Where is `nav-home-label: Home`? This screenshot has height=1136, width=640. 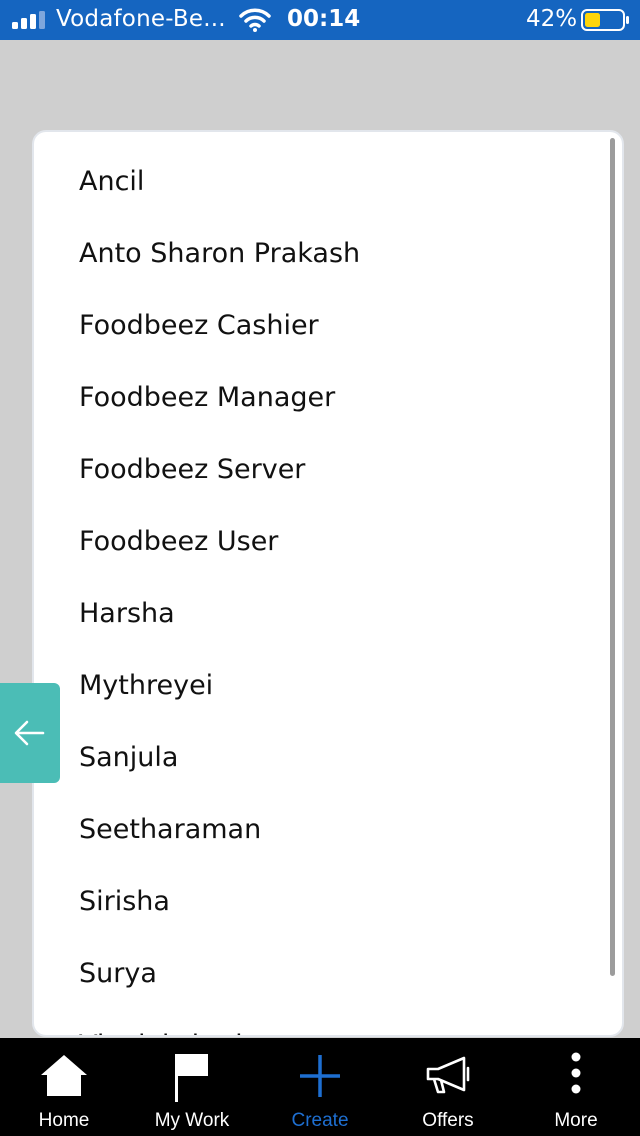
nav-home-label: Home is located at coordinates (64, 1120).